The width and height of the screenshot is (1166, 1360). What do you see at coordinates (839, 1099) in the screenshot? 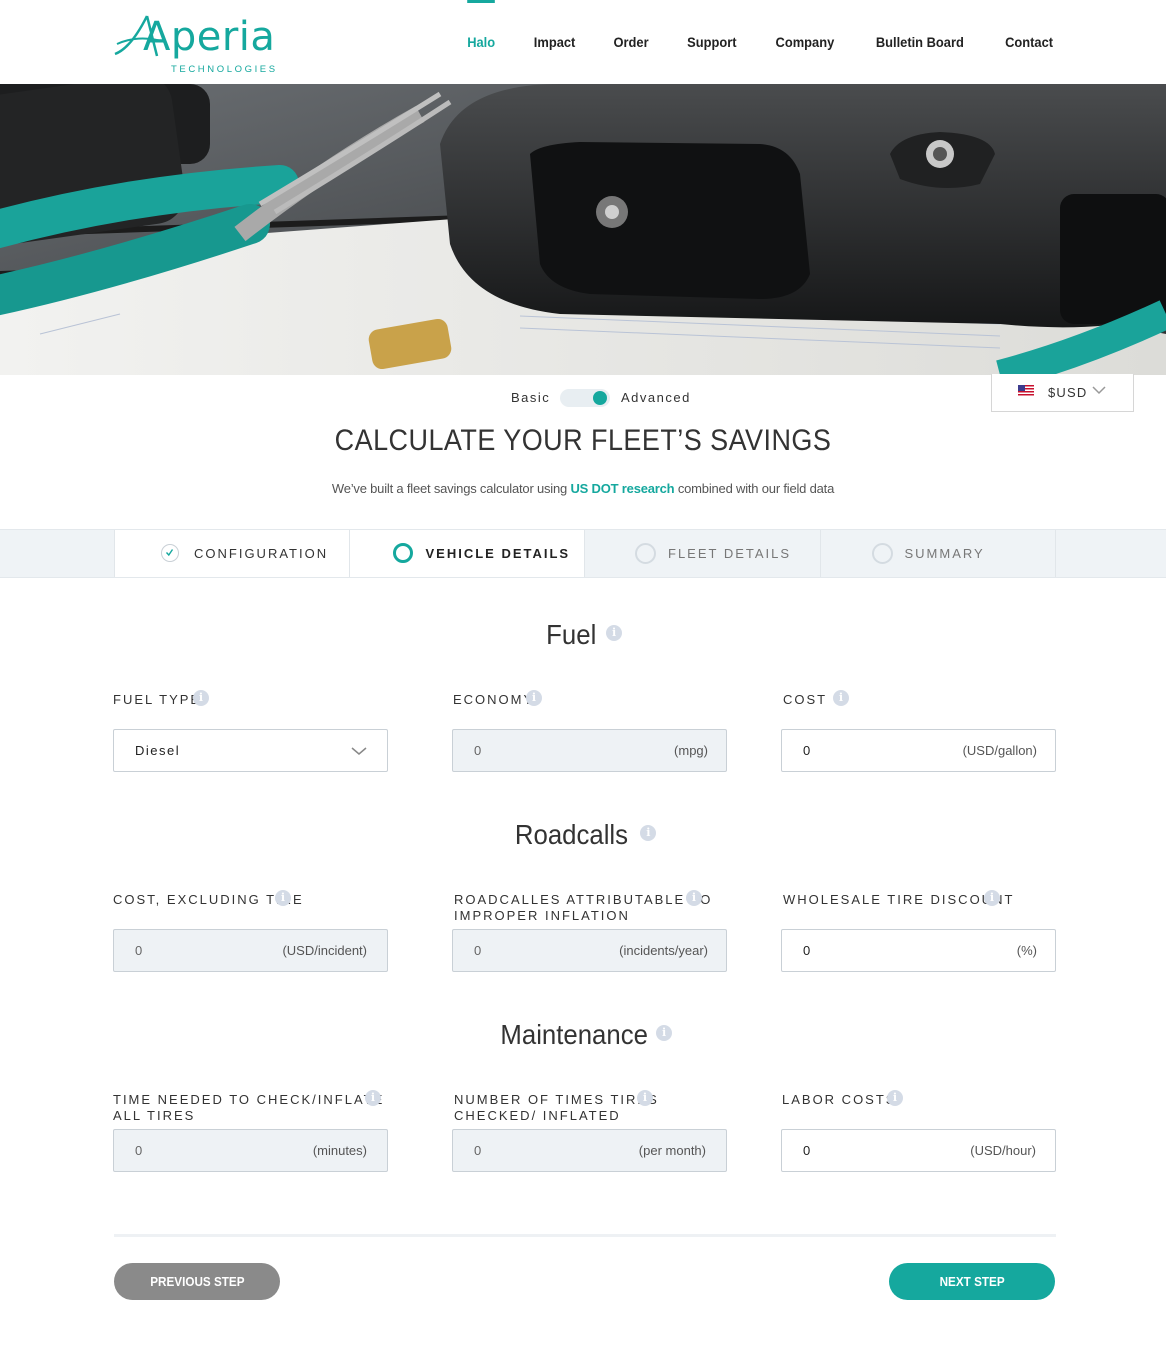
I see `labor-costs-label: LABOR COSTS` at bounding box center [839, 1099].